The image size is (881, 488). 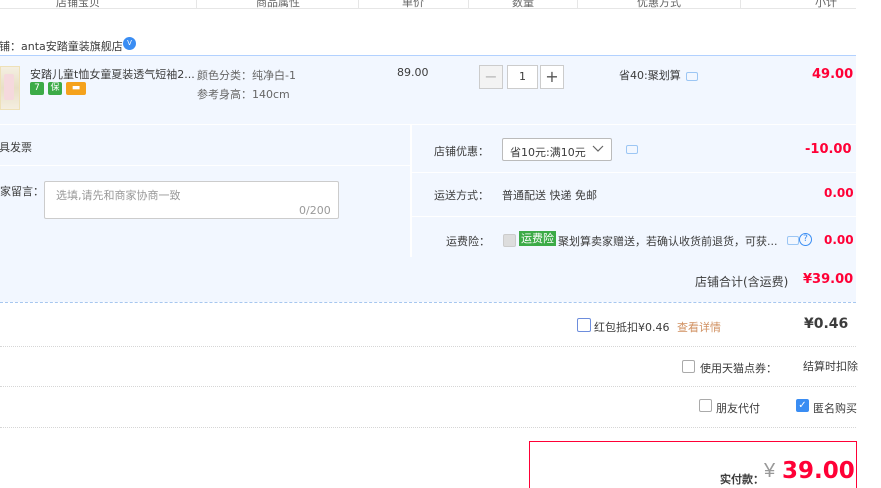 What do you see at coordinates (468, 241) in the screenshot?
I see `insurance-label: 运费险：` at bounding box center [468, 241].